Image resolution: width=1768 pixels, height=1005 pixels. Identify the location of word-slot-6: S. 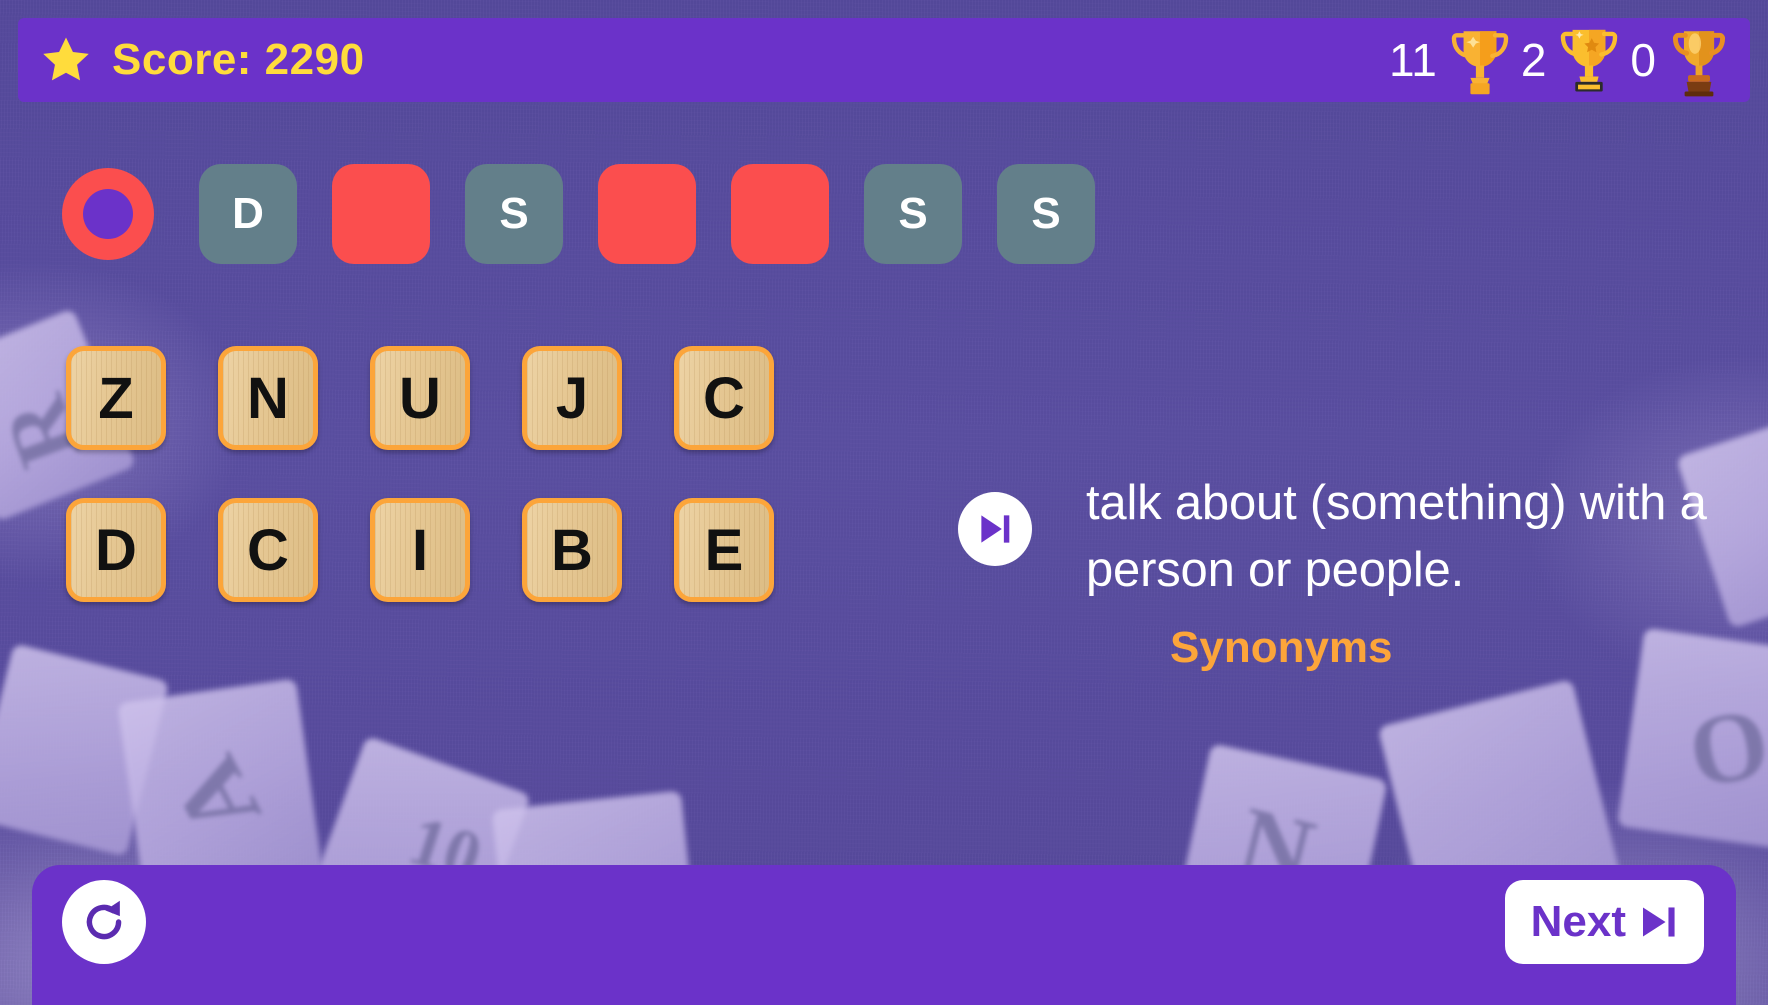
(913, 214).